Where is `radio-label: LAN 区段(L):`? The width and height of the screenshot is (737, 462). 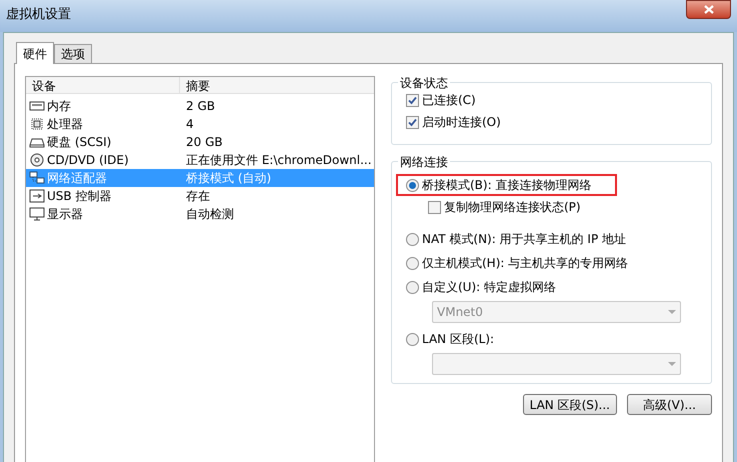
radio-label: LAN 区段(L): is located at coordinates (458, 339).